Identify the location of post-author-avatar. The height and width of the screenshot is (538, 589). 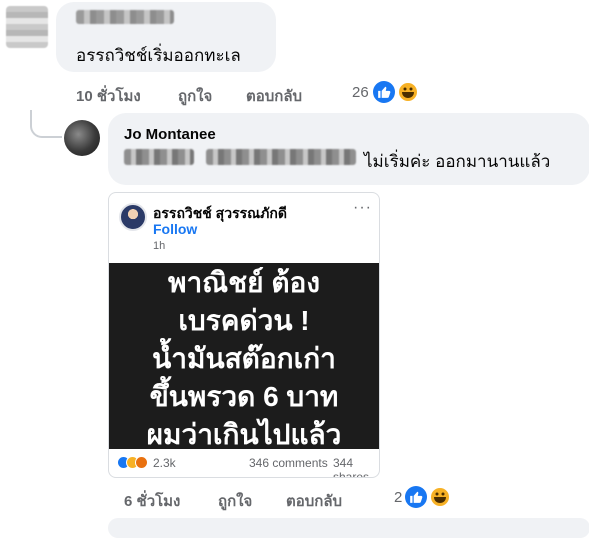
(133, 217).